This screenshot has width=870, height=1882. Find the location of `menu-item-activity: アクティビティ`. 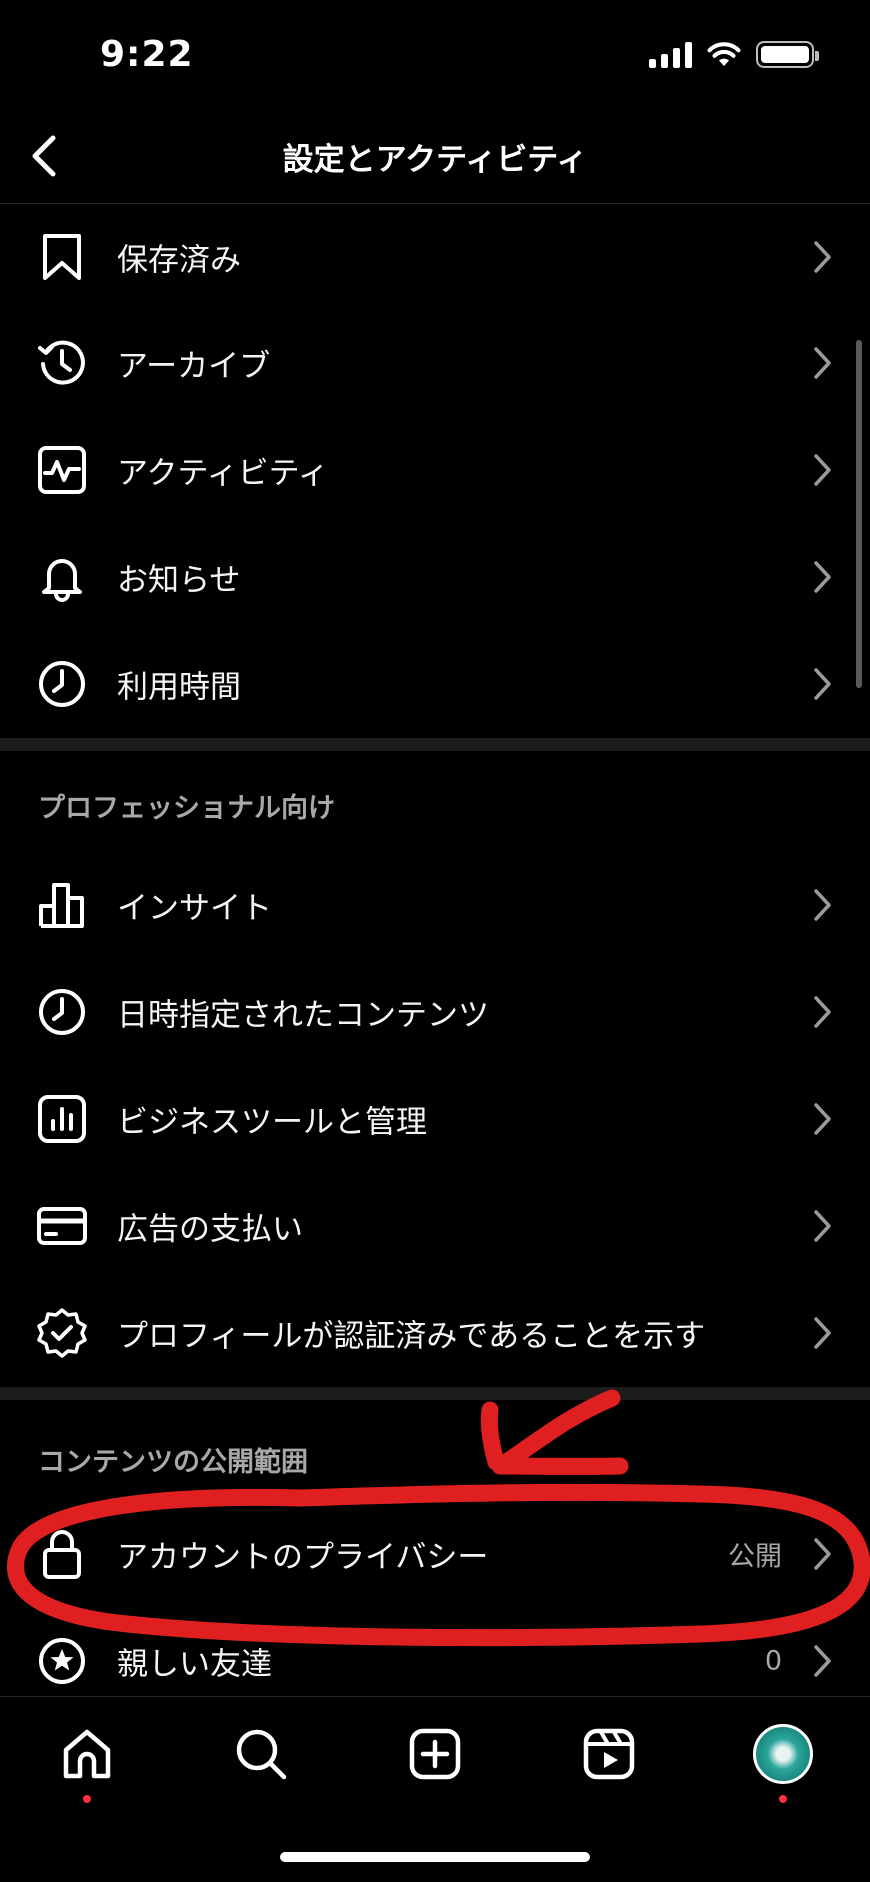

menu-item-activity: アクティビティ is located at coordinates (435, 470).